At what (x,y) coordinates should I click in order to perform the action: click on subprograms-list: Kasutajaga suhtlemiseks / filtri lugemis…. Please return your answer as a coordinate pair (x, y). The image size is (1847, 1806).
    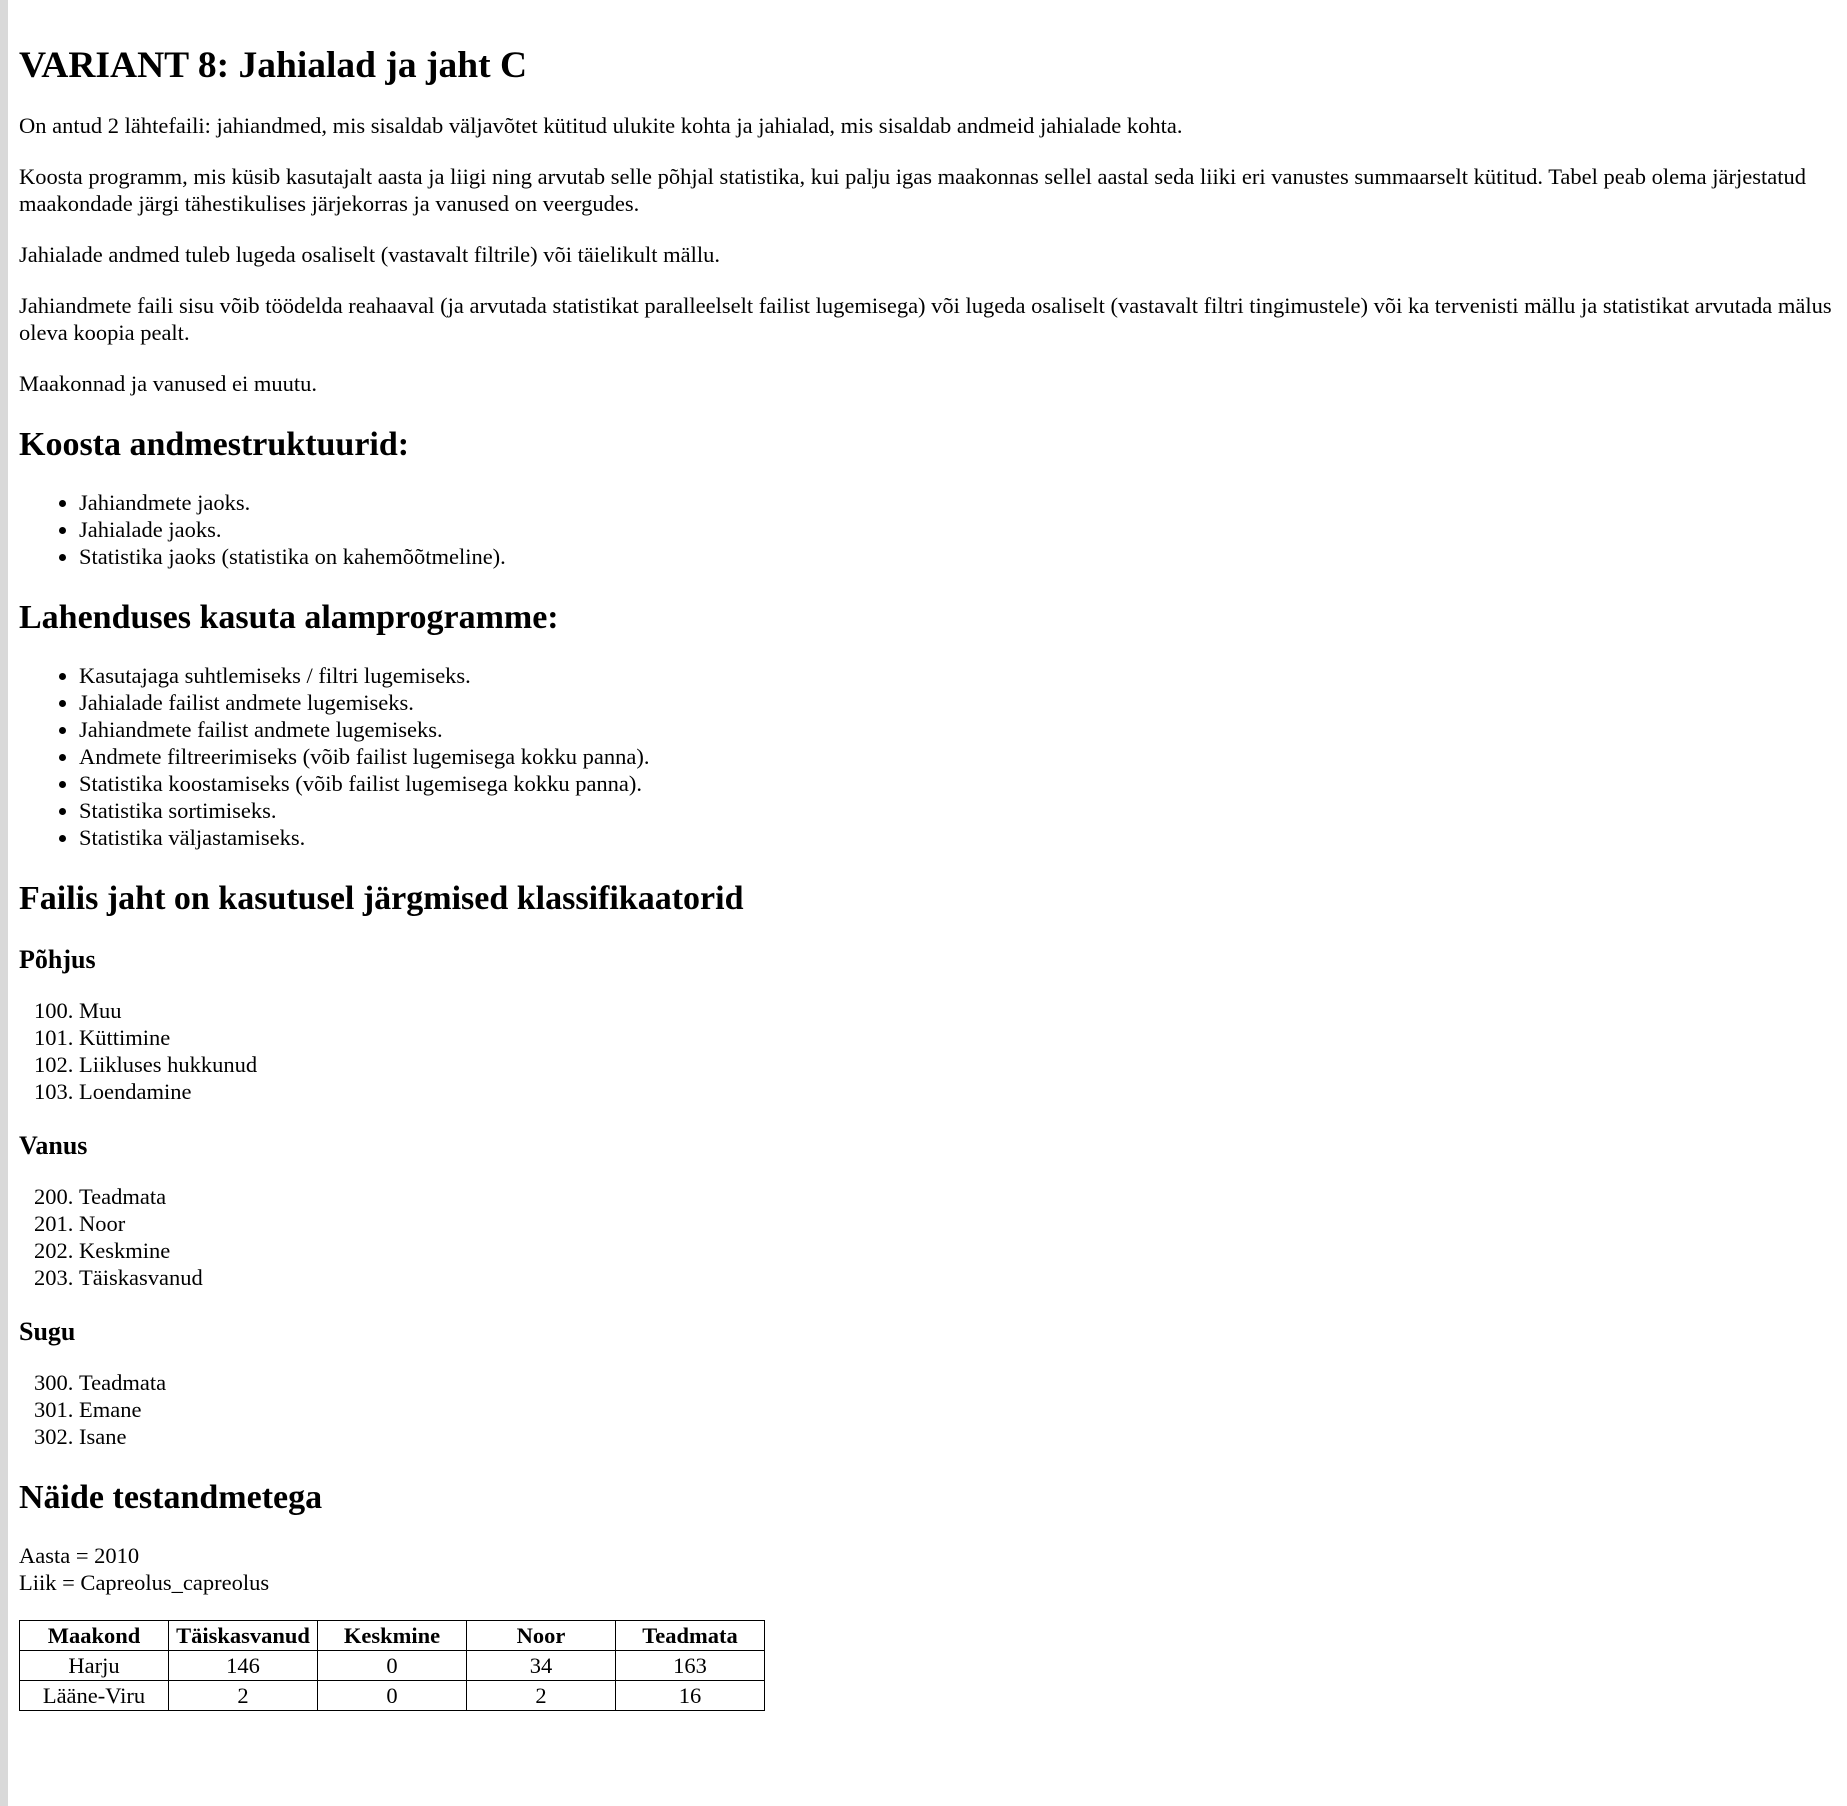
    Looking at the image, I should click on (926, 756).